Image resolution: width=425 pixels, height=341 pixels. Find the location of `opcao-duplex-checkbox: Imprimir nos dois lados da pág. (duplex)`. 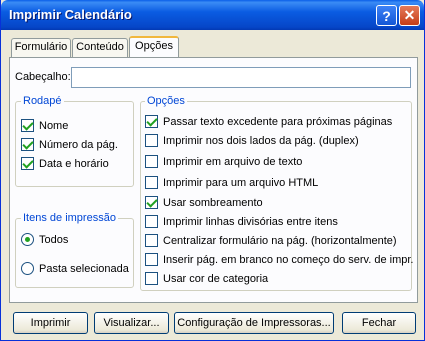

opcao-duplex-checkbox: Imprimir nos dois lados da pág. (duplex) is located at coordinates (252, 140).